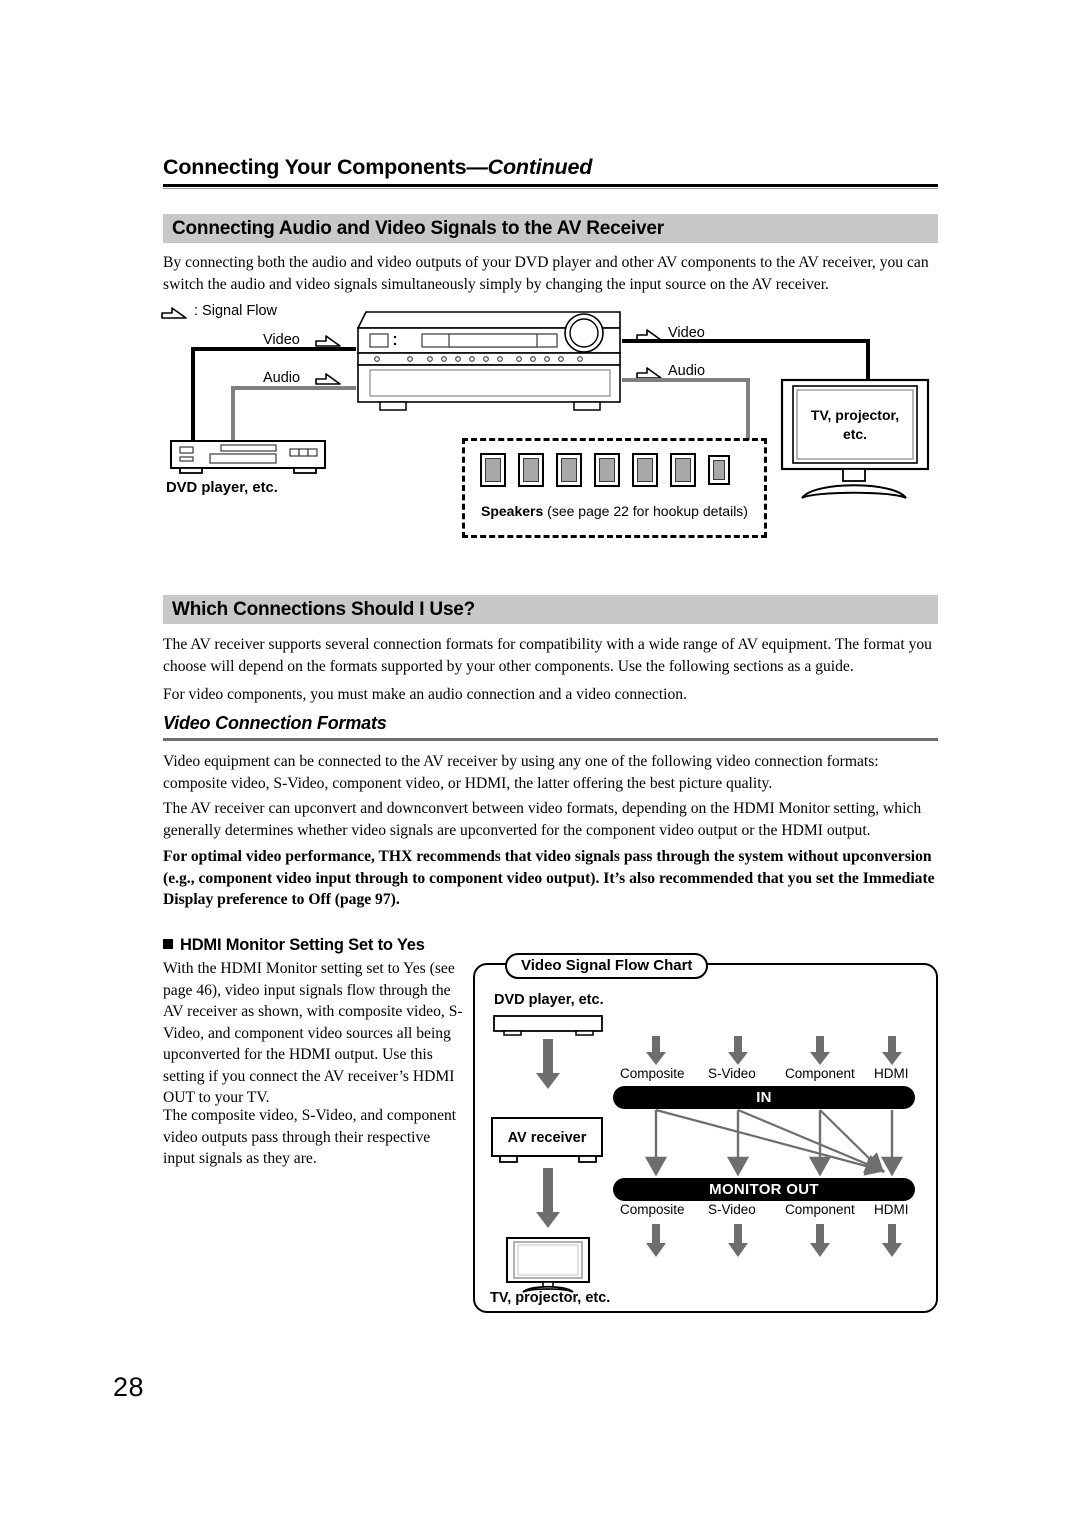  What do you see at coordinates (529, 167) in the screenshot?
I see `running-head-continued: —Continued` at bounding box center [529, 167].